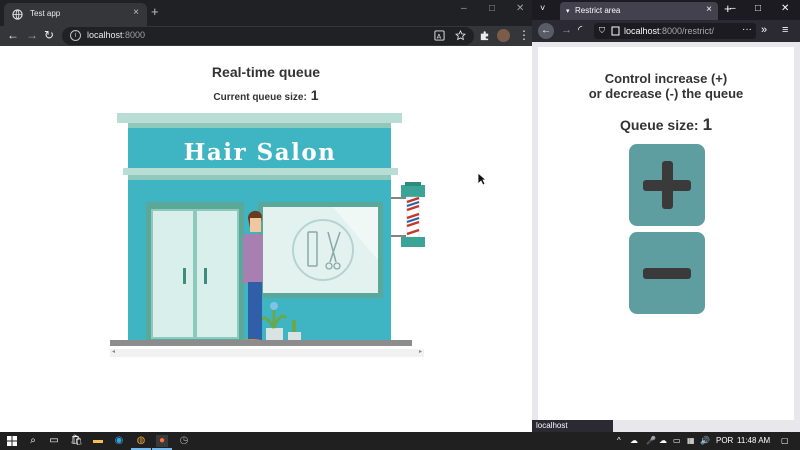  I want to click on cloud-icon: ☁, so click(663, 440).